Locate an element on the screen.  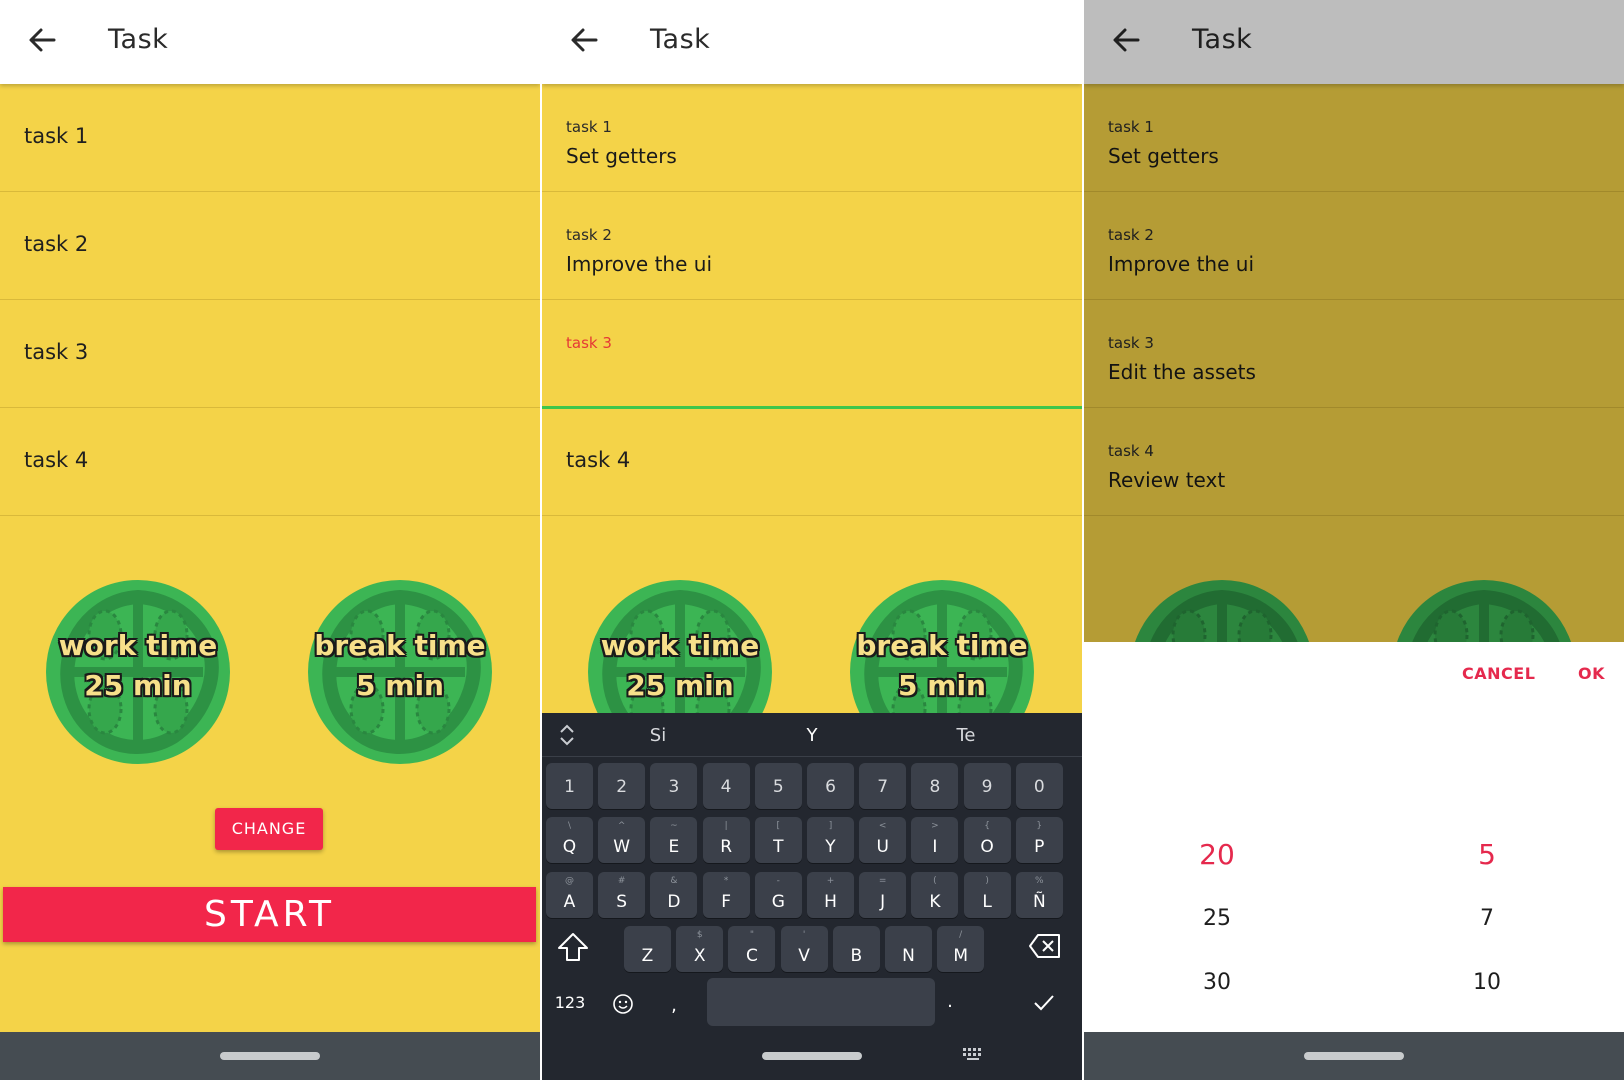
ok-button: OK is located at coordinates (1591, 673).